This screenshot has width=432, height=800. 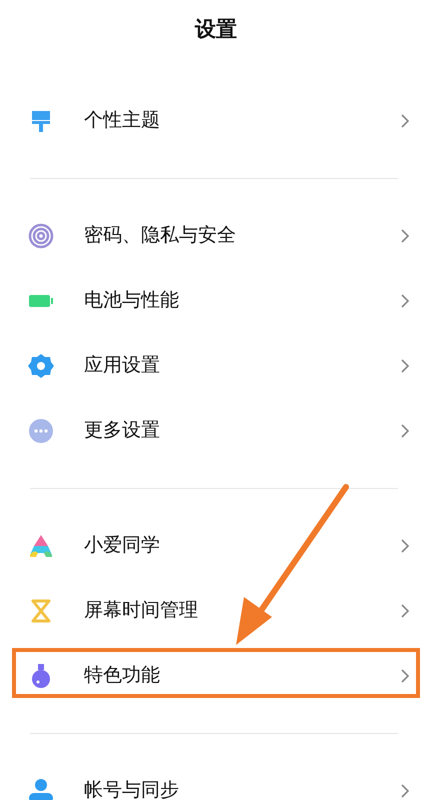 What do you see at coordinates (216, 30) in the screenshot?
I see `page-title: 设置` at bounding box center [216, 30].